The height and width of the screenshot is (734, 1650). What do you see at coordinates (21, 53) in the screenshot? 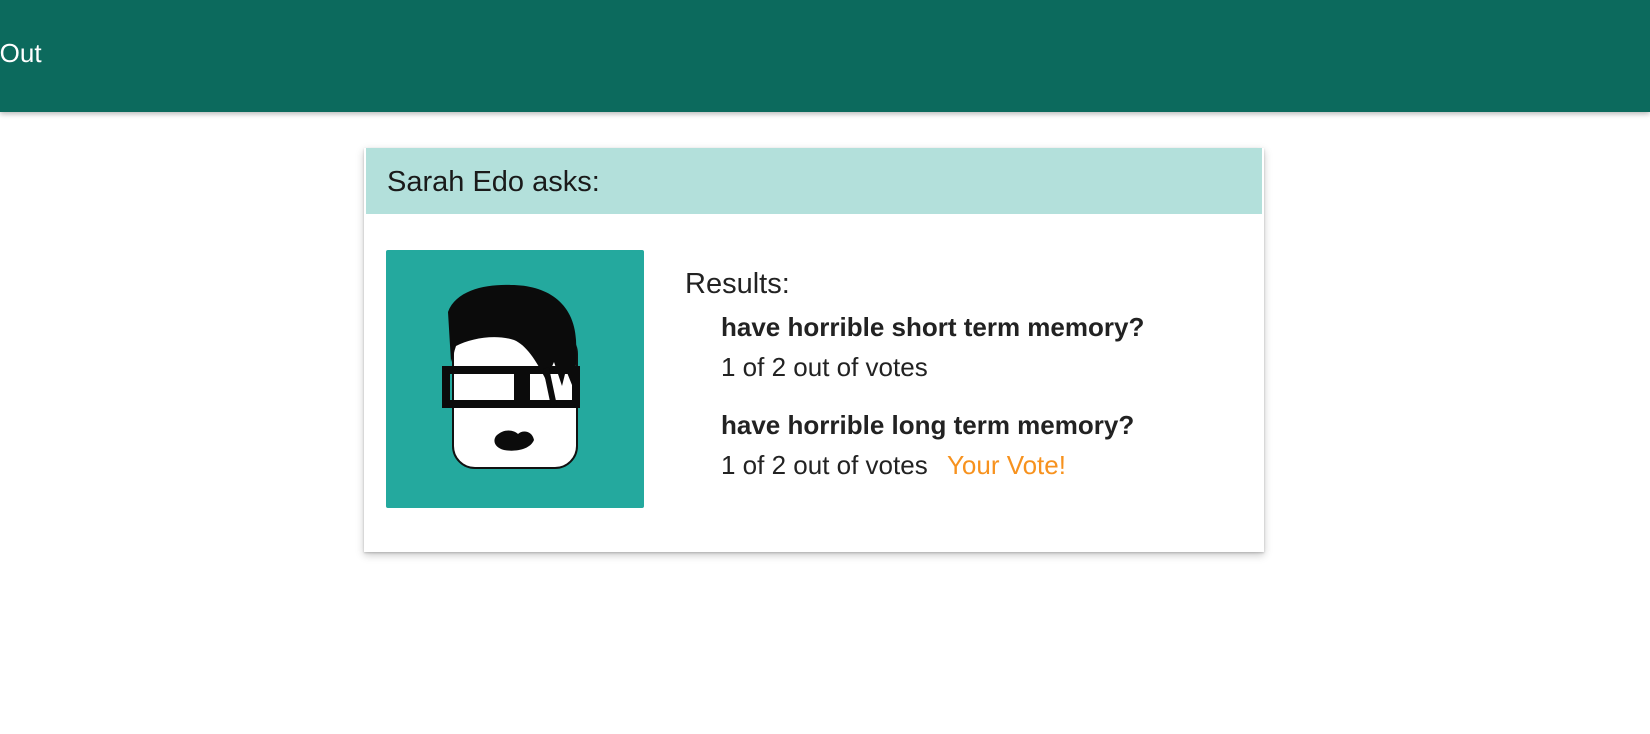
I see `sign-out-link: n Out` at bounding box center [21, 53].